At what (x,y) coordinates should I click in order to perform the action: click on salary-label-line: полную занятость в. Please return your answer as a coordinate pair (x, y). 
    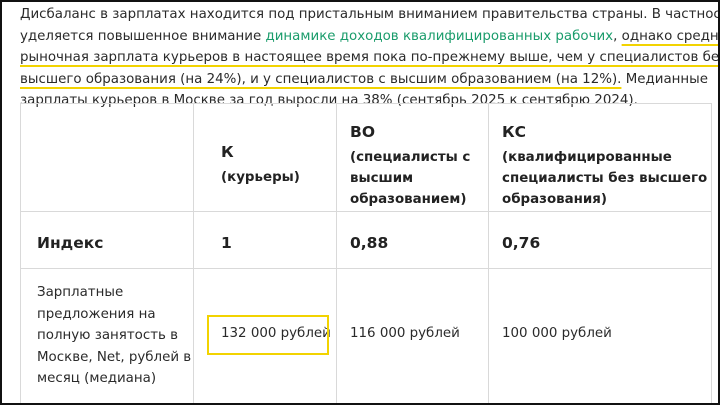
    Looking at the image, I should click on (108, 335).